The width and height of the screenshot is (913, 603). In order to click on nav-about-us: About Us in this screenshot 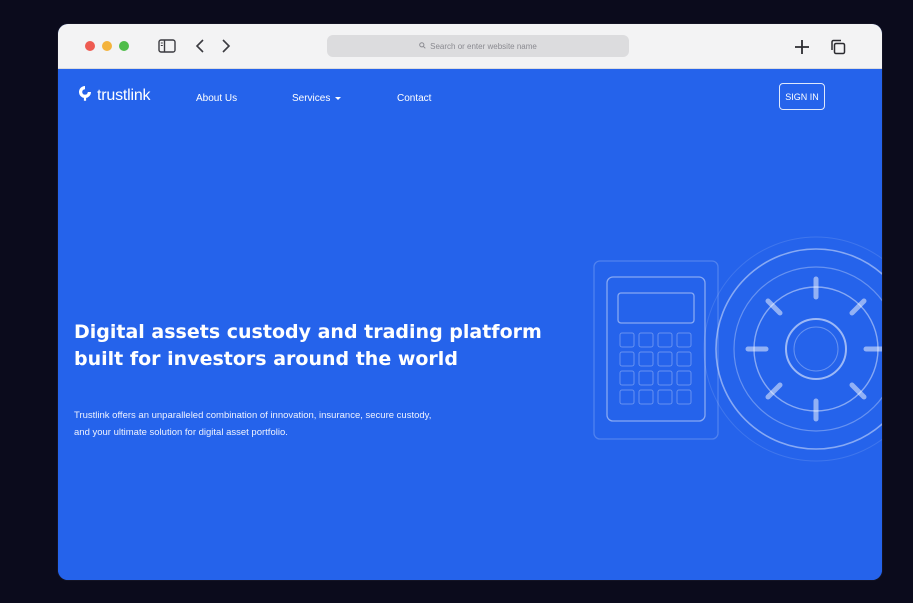, I will do `click(216, 98)`.